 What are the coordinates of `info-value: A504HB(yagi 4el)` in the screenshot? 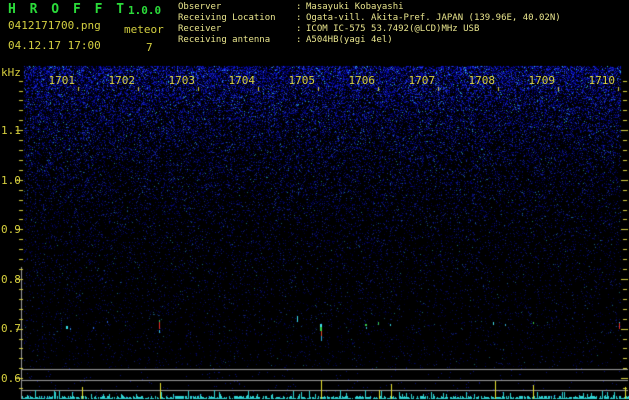 It's located at (349, 40).